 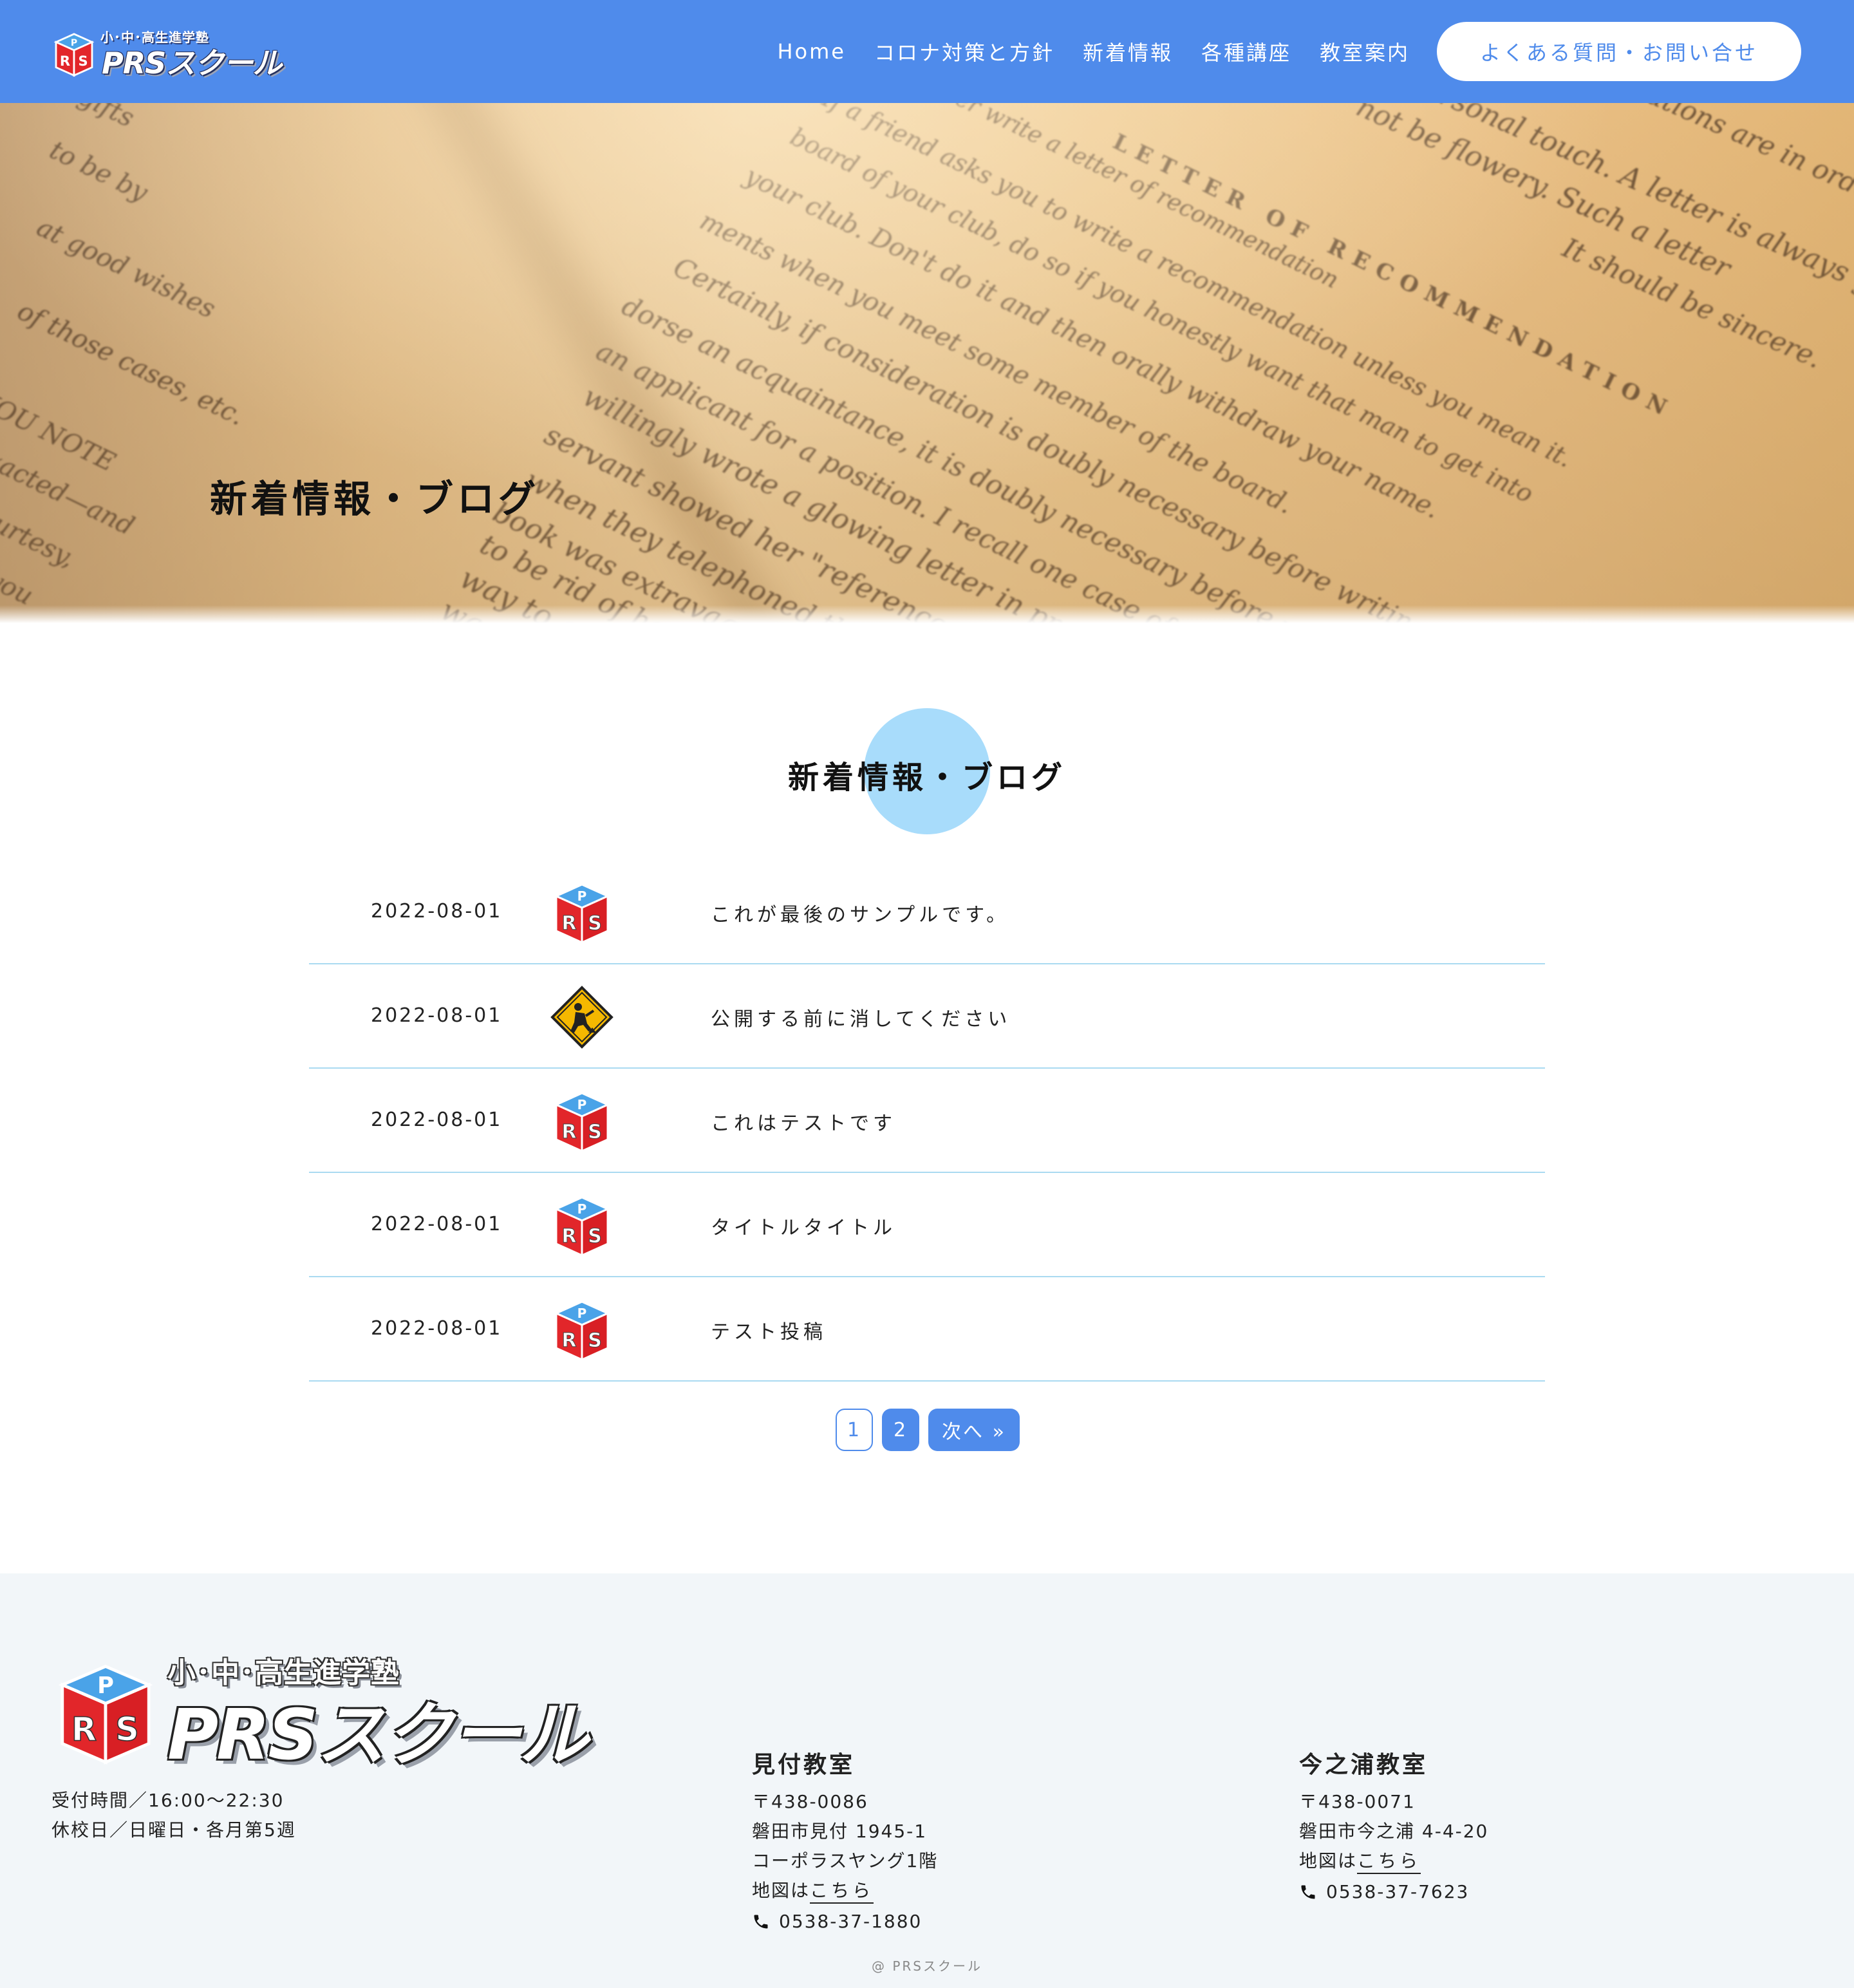 What do you see at coordinates (851, 1921) in the screenshot?
I see `phone-number: 0538-37-1880` at bounding box center [851, 1921].